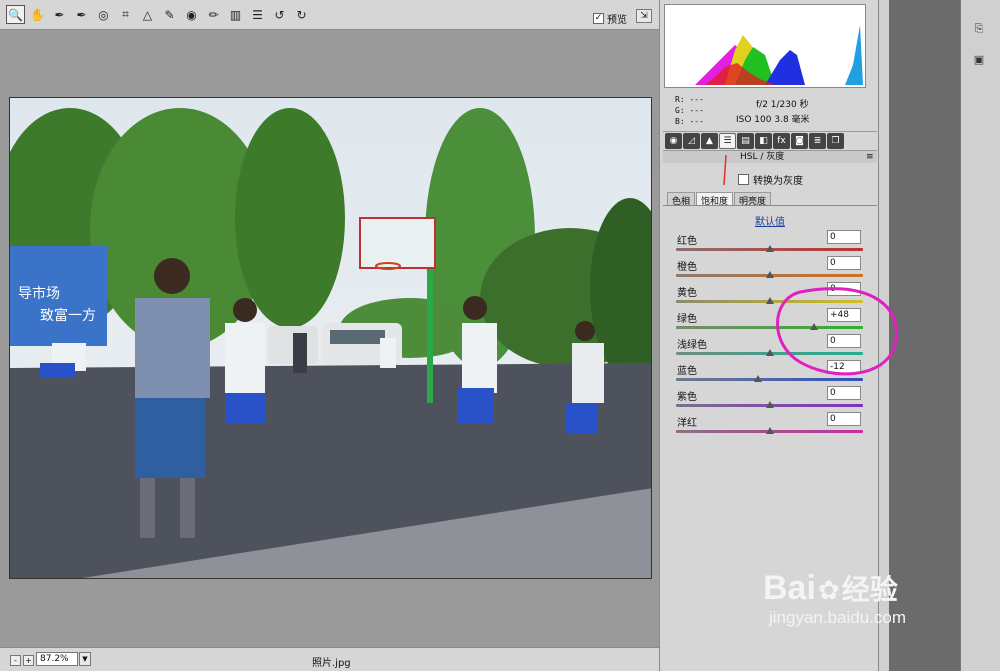 The height and width of the screenshot is (671, 1000). Describe the element at coordinates (789, 588) in the screenshot. I see `watermark-brand: Bai` at that location.